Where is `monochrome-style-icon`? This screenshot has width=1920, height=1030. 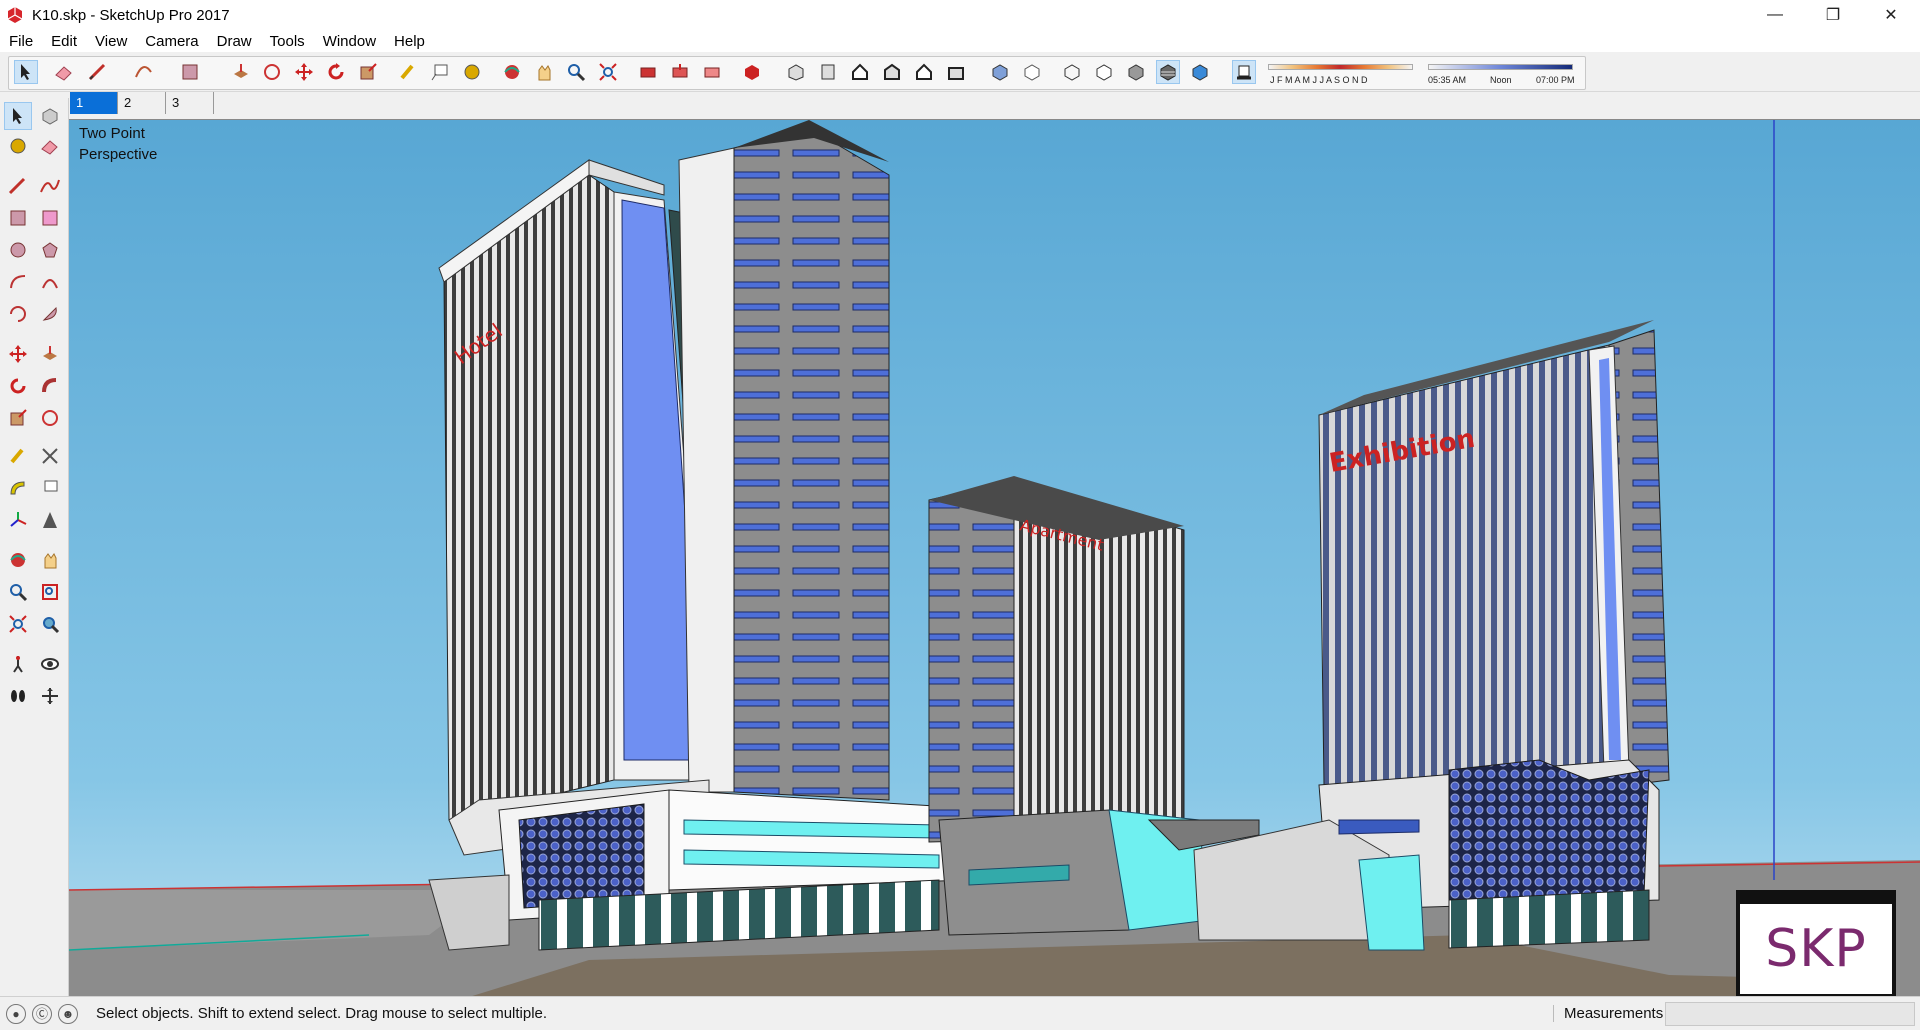 monochrome-style-icon is located at coordinates (1200, 72).